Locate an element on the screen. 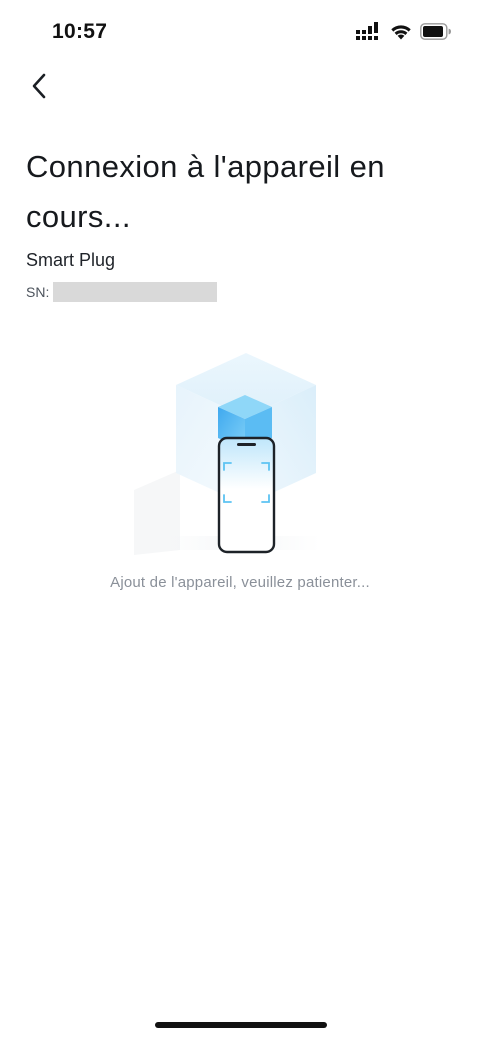 This screenshot has height=1039, width=480. status-icons is located at coordinates (404, 31).